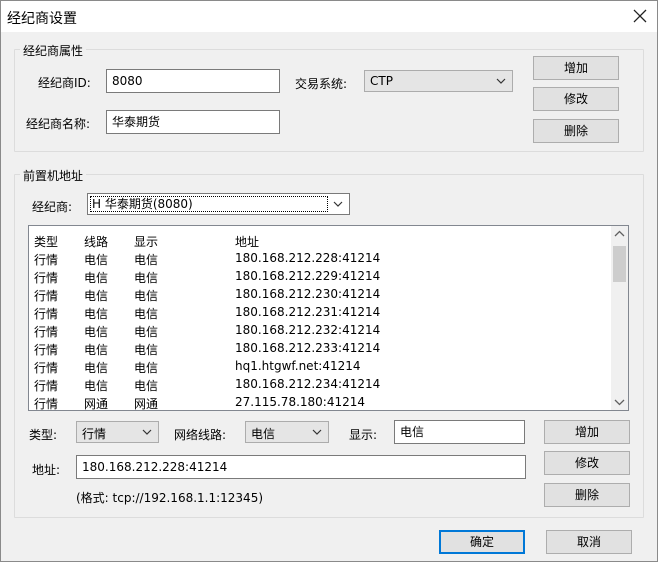  I want to click on column-header-display: 显示, so click(146, 241).